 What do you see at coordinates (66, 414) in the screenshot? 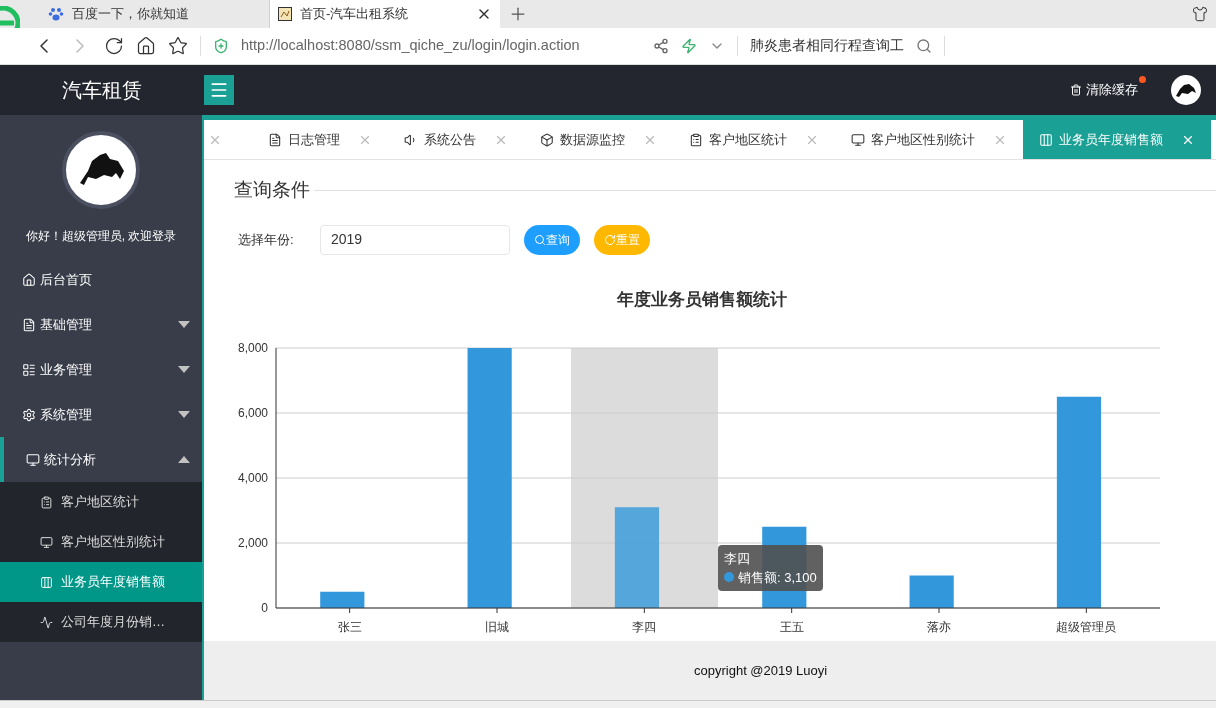
I see `menu-label: 系统管理` at bounding box center [66, 414].